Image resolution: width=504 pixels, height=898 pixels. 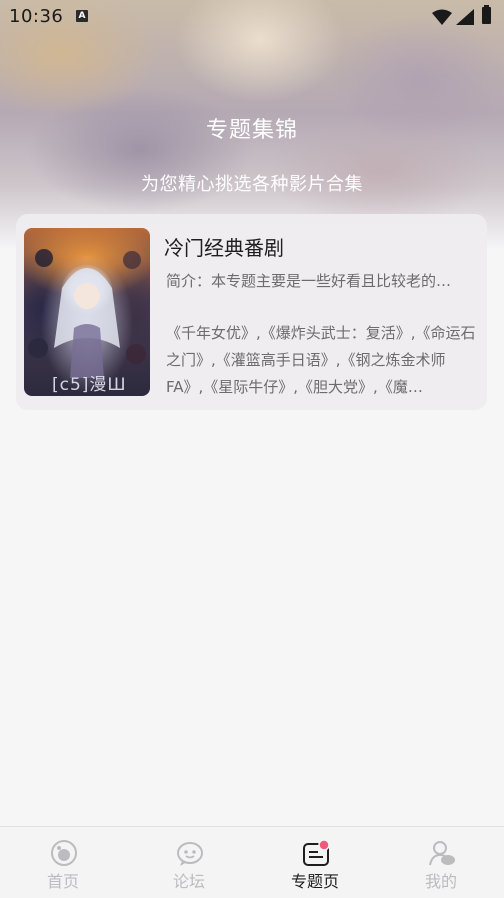 I want to click on topic-icon, so click(x=316, y=852).